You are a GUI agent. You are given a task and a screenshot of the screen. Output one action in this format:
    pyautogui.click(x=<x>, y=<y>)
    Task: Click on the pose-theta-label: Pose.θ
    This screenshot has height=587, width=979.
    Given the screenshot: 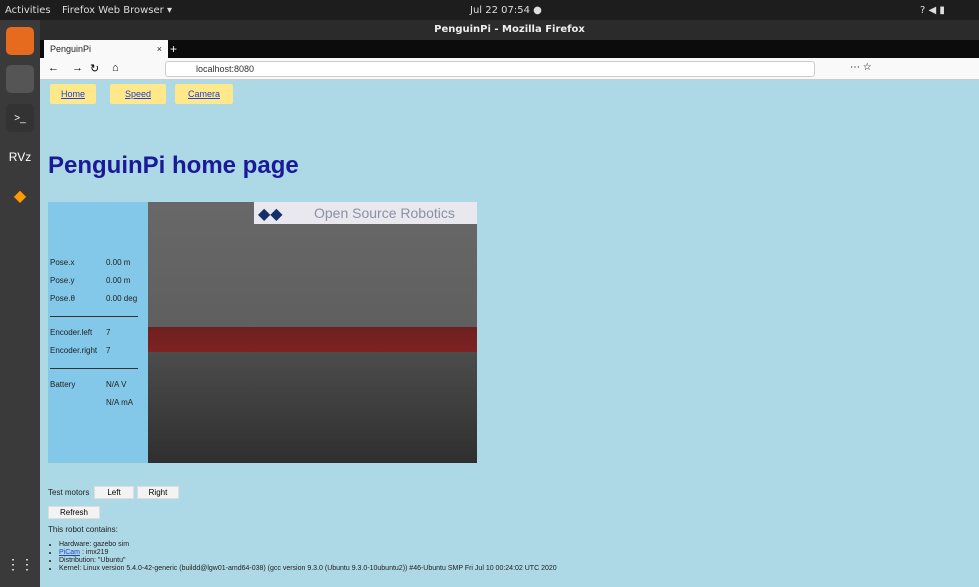 What is the action you would take?
    pyautogui.click(x=62, y=298)
    